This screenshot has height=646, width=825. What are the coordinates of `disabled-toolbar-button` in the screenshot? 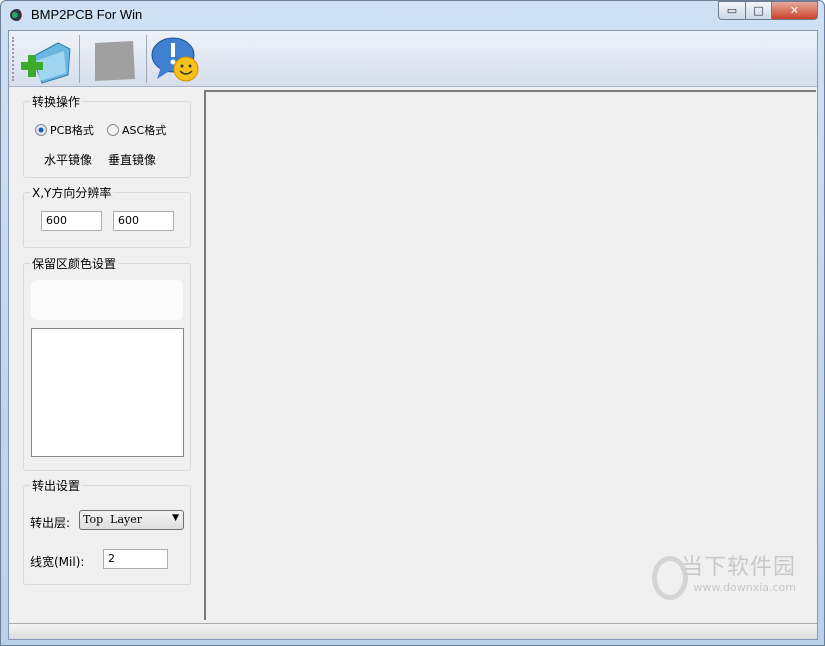 It's located at (114, 60).